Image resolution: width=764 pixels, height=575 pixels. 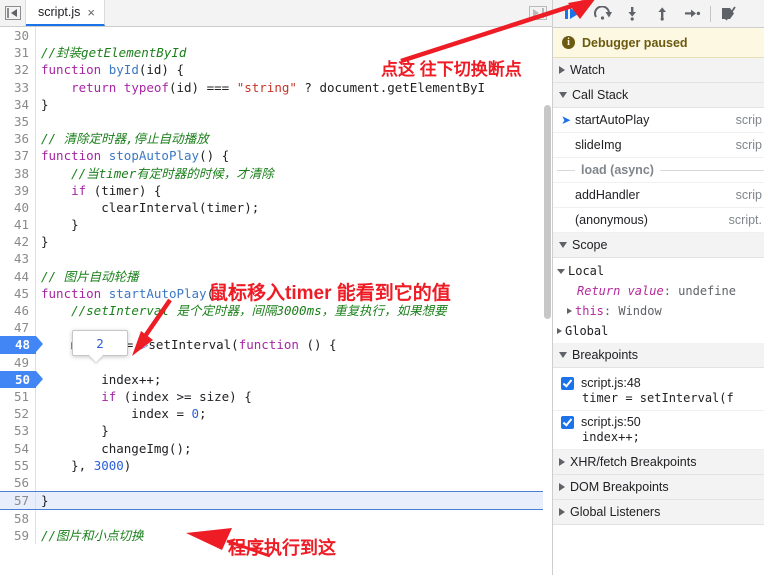 What do you see at coordinates (18, 465) in the screenshot?
I see `line-number-gutter: 55` at bounding box center [18, 465].